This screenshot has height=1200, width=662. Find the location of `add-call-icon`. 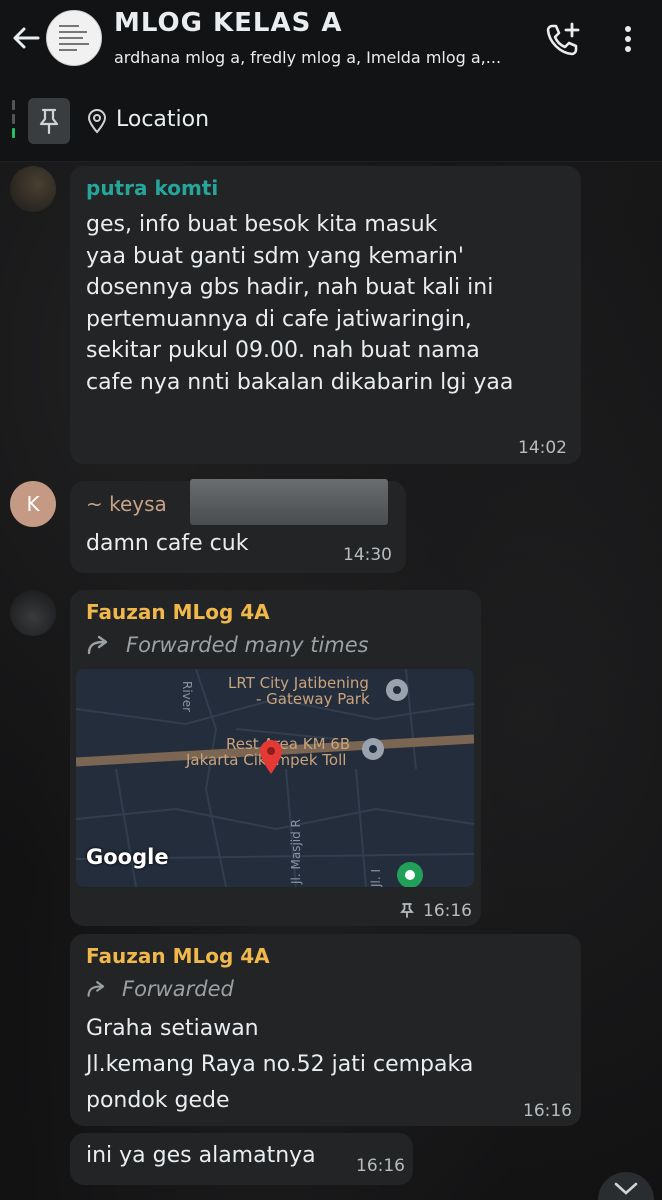

add-call-icon is located at coordinates (563, 39).